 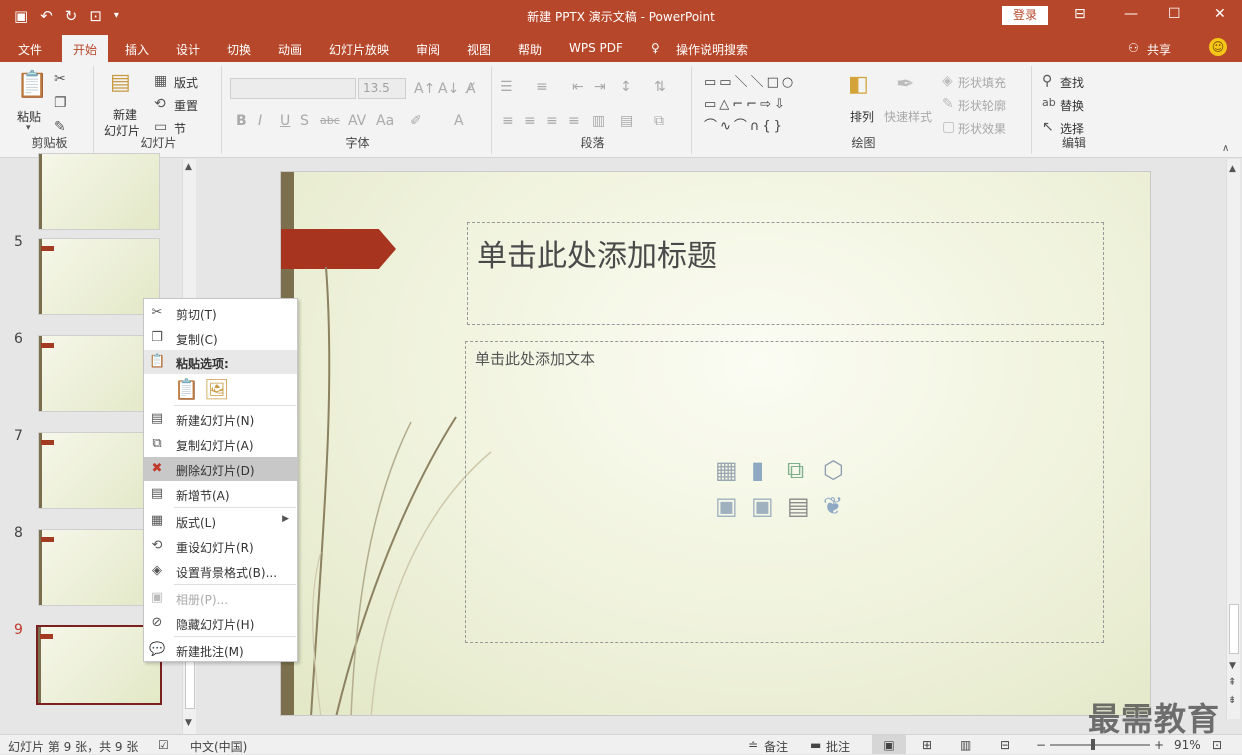 What do you see at coordinates (858, 85) in the screenshot?
I see `arrange-icon: ◧` at bounding box center [858, 85].